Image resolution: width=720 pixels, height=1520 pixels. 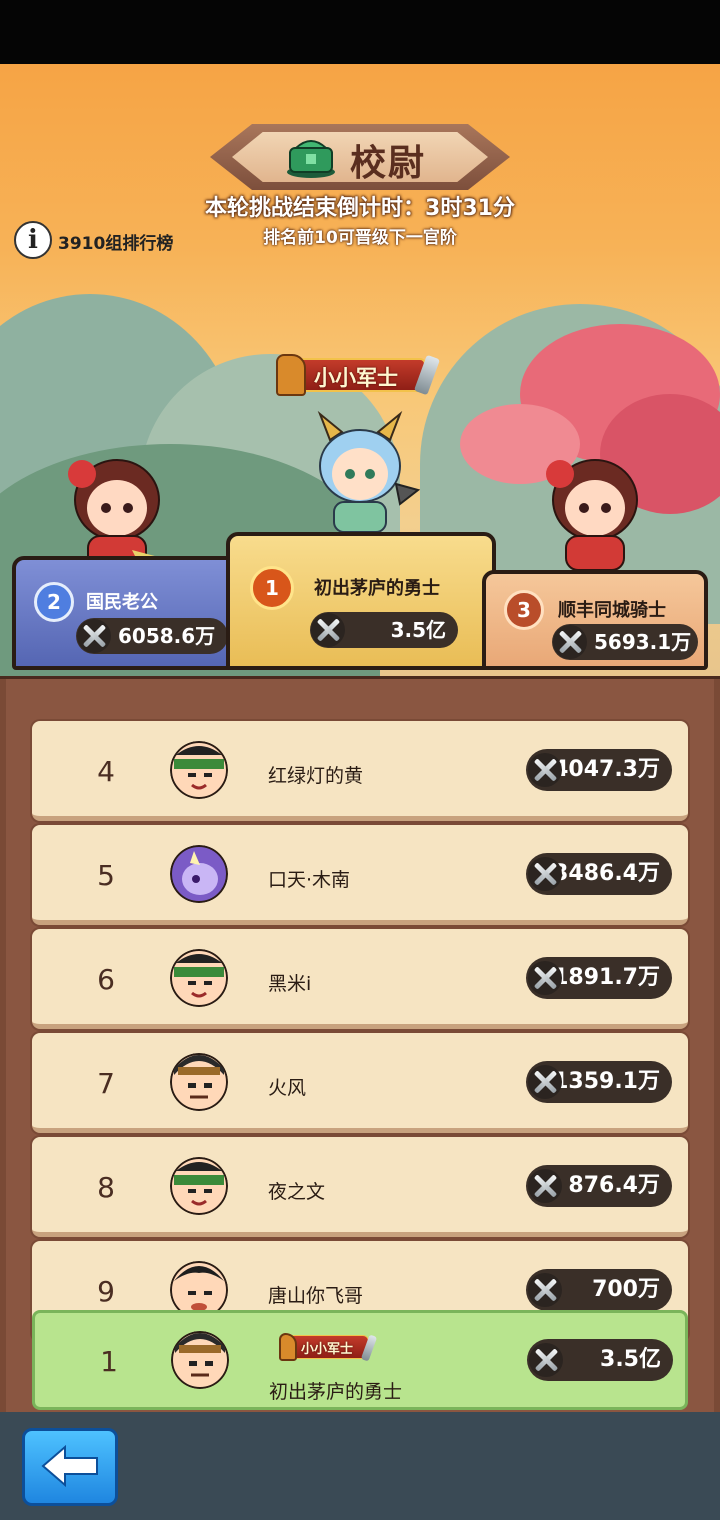 I want to click on first-place-character, so click(x=360, y=473).